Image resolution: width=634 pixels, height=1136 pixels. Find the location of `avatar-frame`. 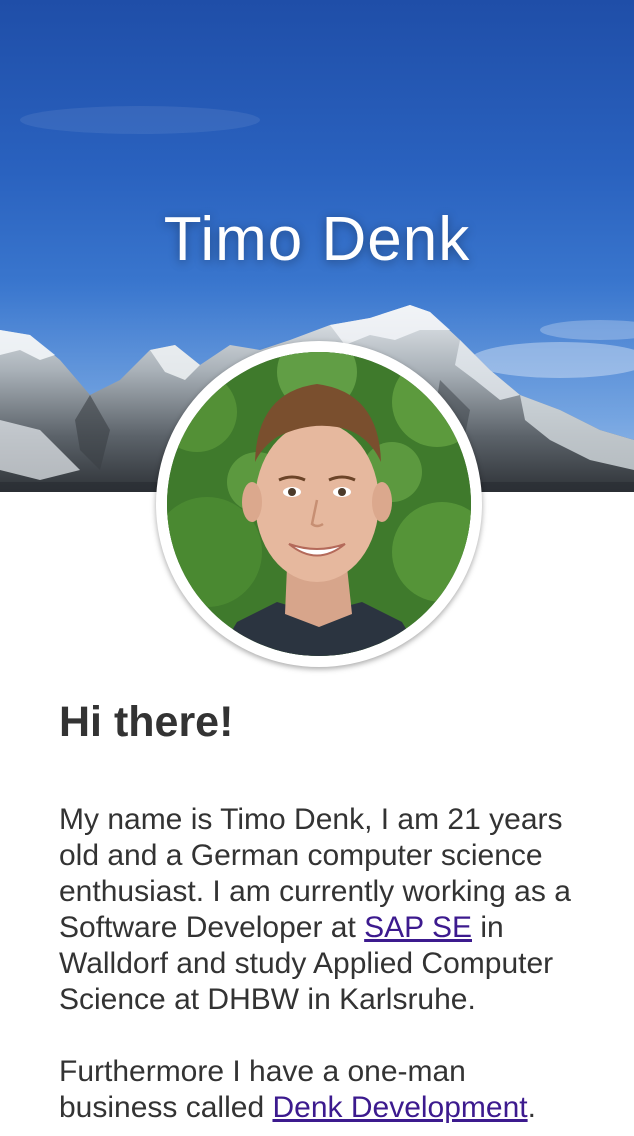

avatar-frame is located at coordinates (319, 504).